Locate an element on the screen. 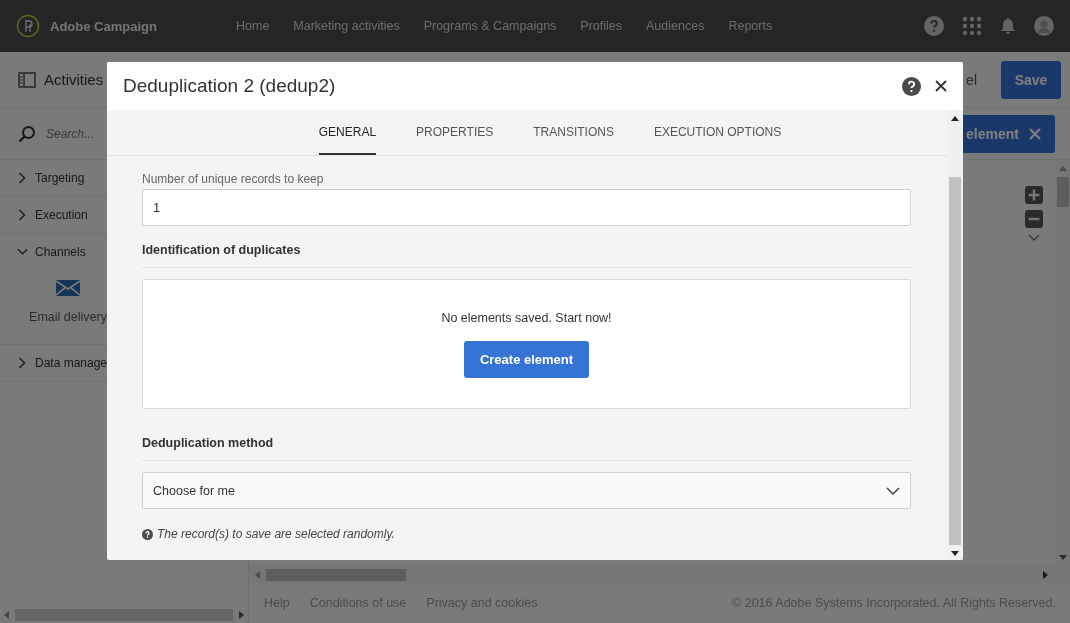  section-title: Deduplication method is located at coordinates (526, 435).